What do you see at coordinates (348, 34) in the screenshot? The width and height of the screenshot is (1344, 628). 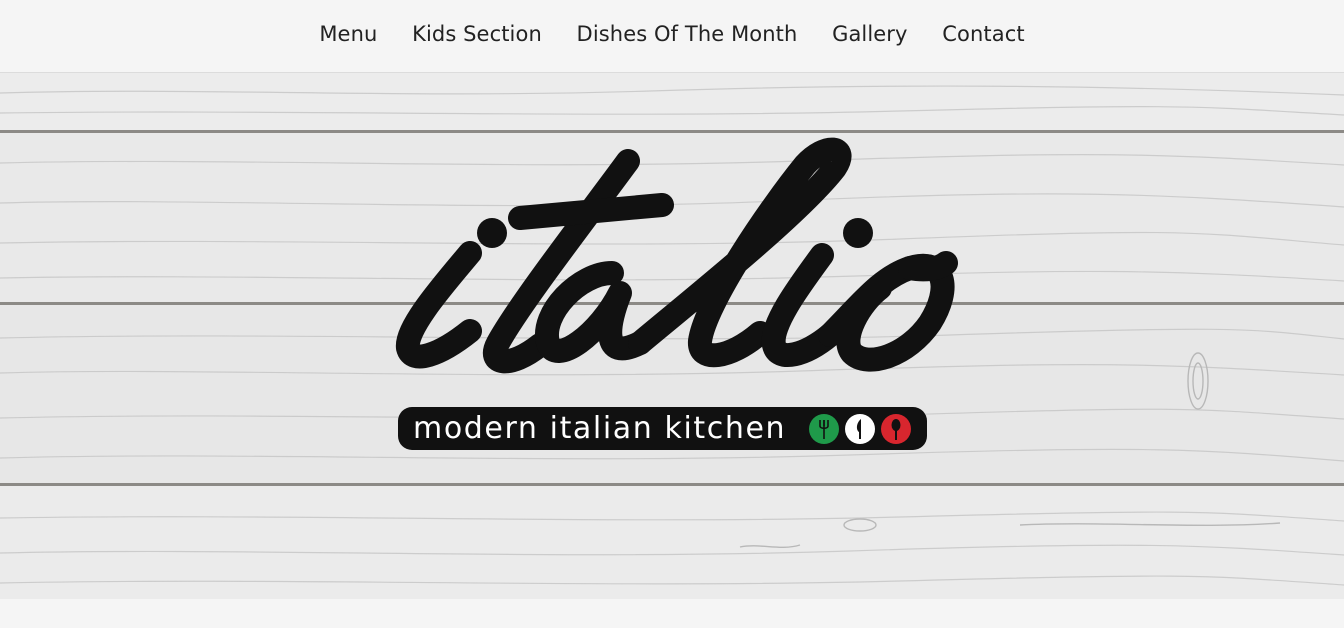 I see `nav-item-menu: Menu` at bounding box center [348, 34].